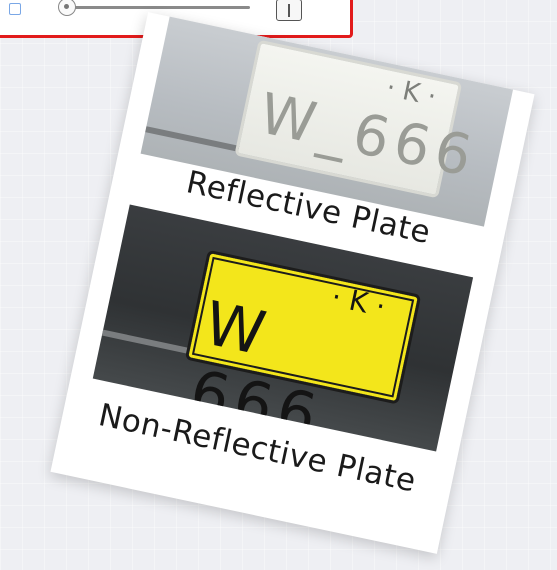 This screenshot has width=557, height=570. I want to click on plate-number: W_666, so click(368, 136).